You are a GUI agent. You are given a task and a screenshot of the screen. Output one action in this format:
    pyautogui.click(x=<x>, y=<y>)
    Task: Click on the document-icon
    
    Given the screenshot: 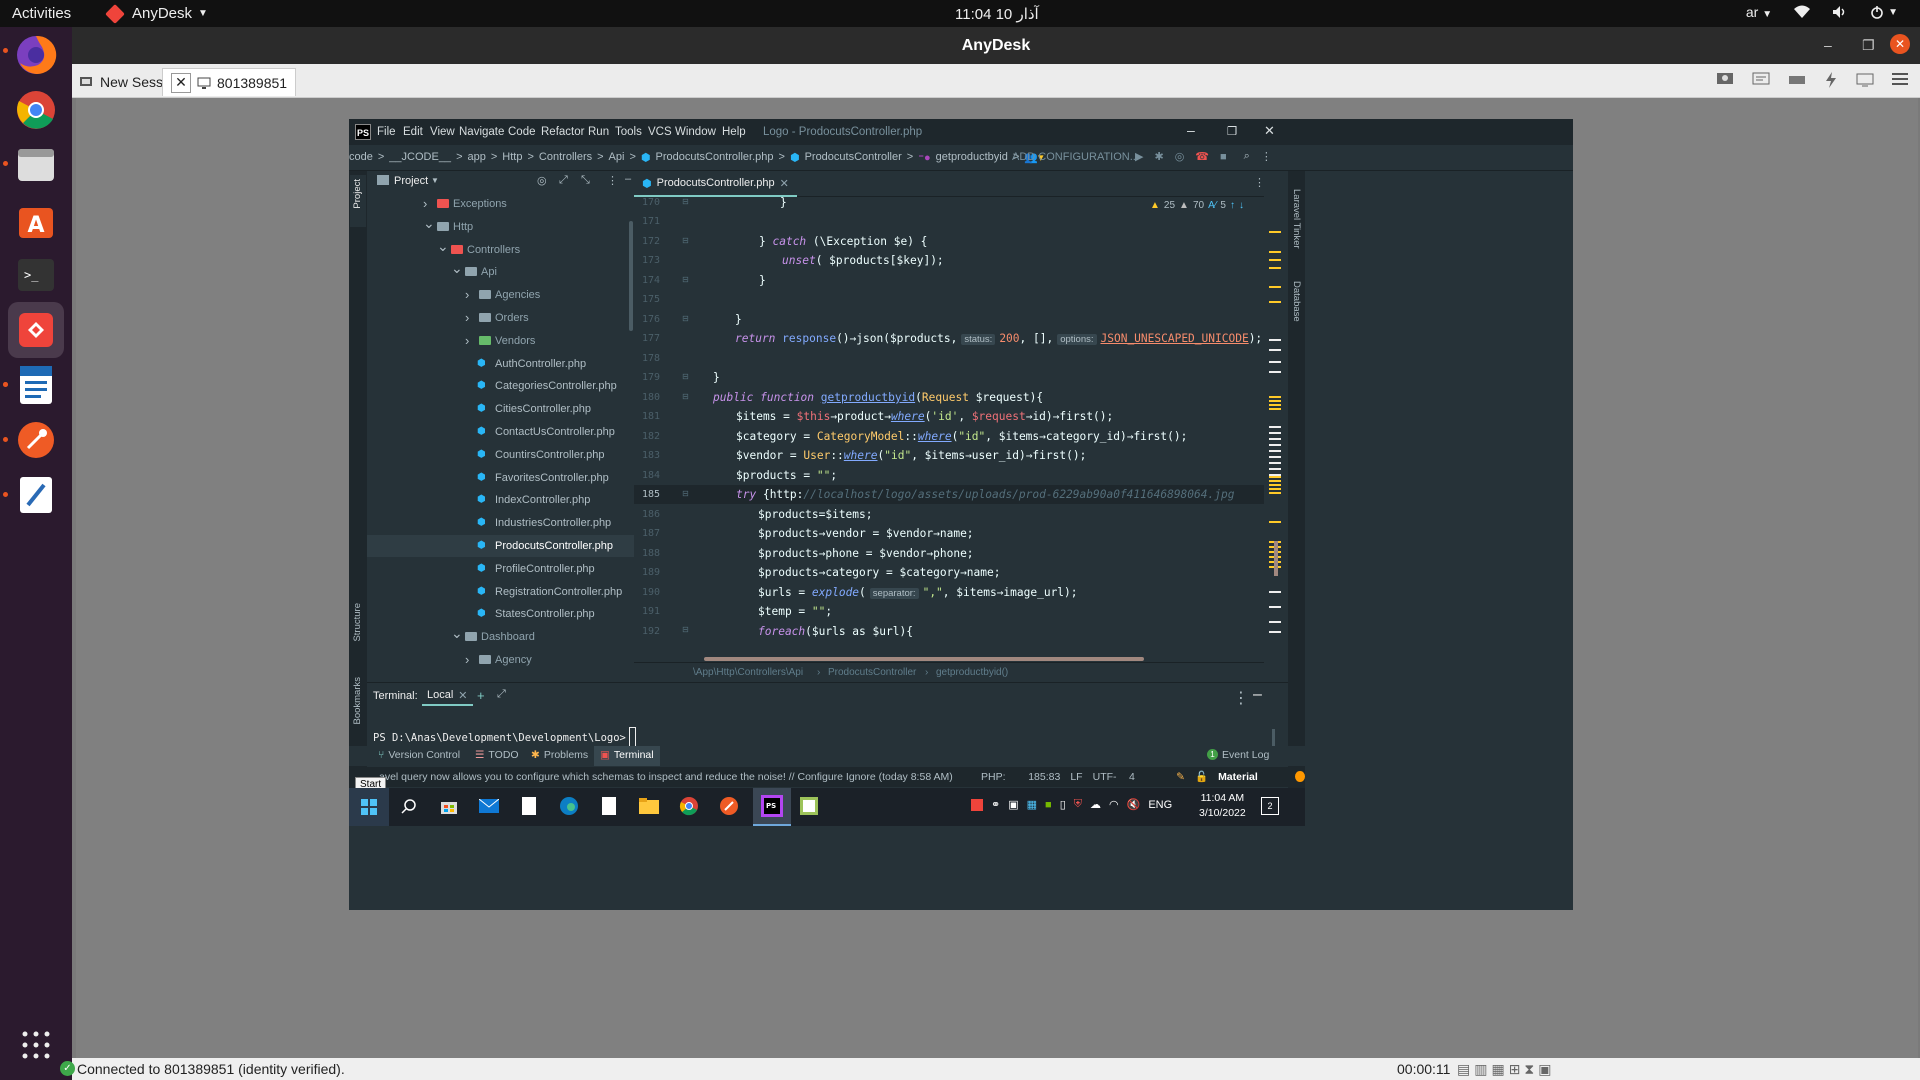 What is the action you would take?
    pyautogui.click(x=609, y=806)
    